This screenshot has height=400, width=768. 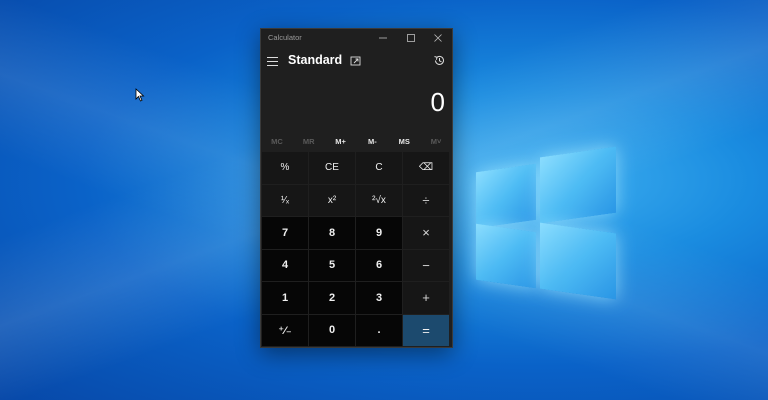 I want to click on maximize-button, so click(x=411, y=39).